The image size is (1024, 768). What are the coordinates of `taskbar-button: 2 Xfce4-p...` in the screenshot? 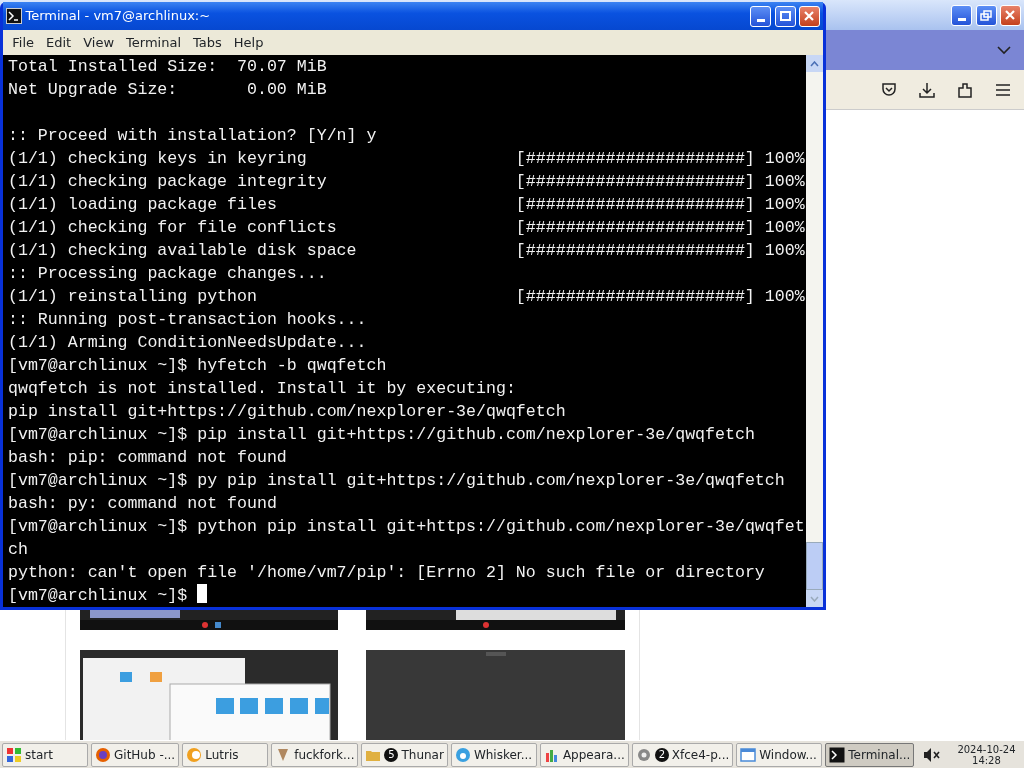 It's located at (682, 754).